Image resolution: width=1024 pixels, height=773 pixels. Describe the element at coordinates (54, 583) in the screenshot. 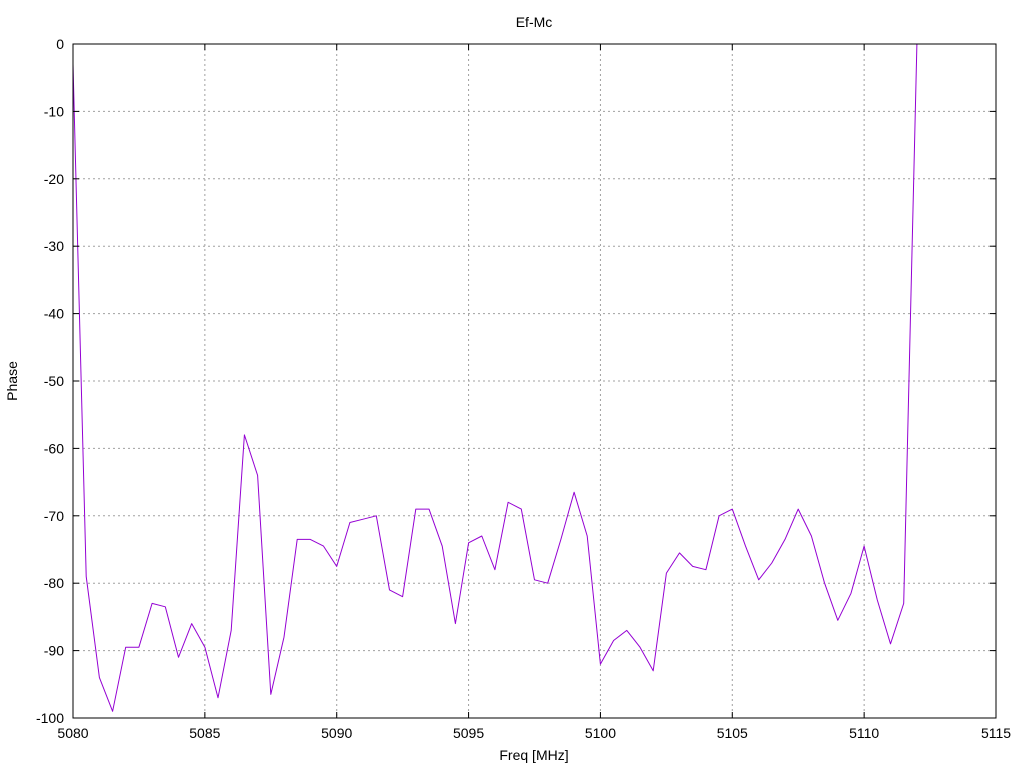

I see `y-tick-label: -80` at that location.